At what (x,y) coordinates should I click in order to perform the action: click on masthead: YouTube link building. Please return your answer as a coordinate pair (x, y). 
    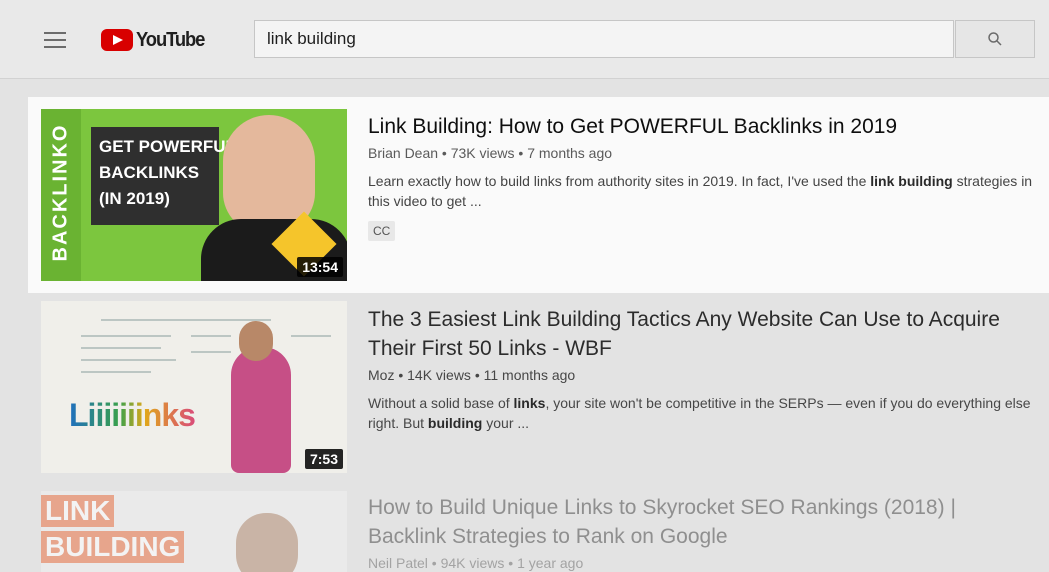
    Looking at the image, I should click on (524, 39).